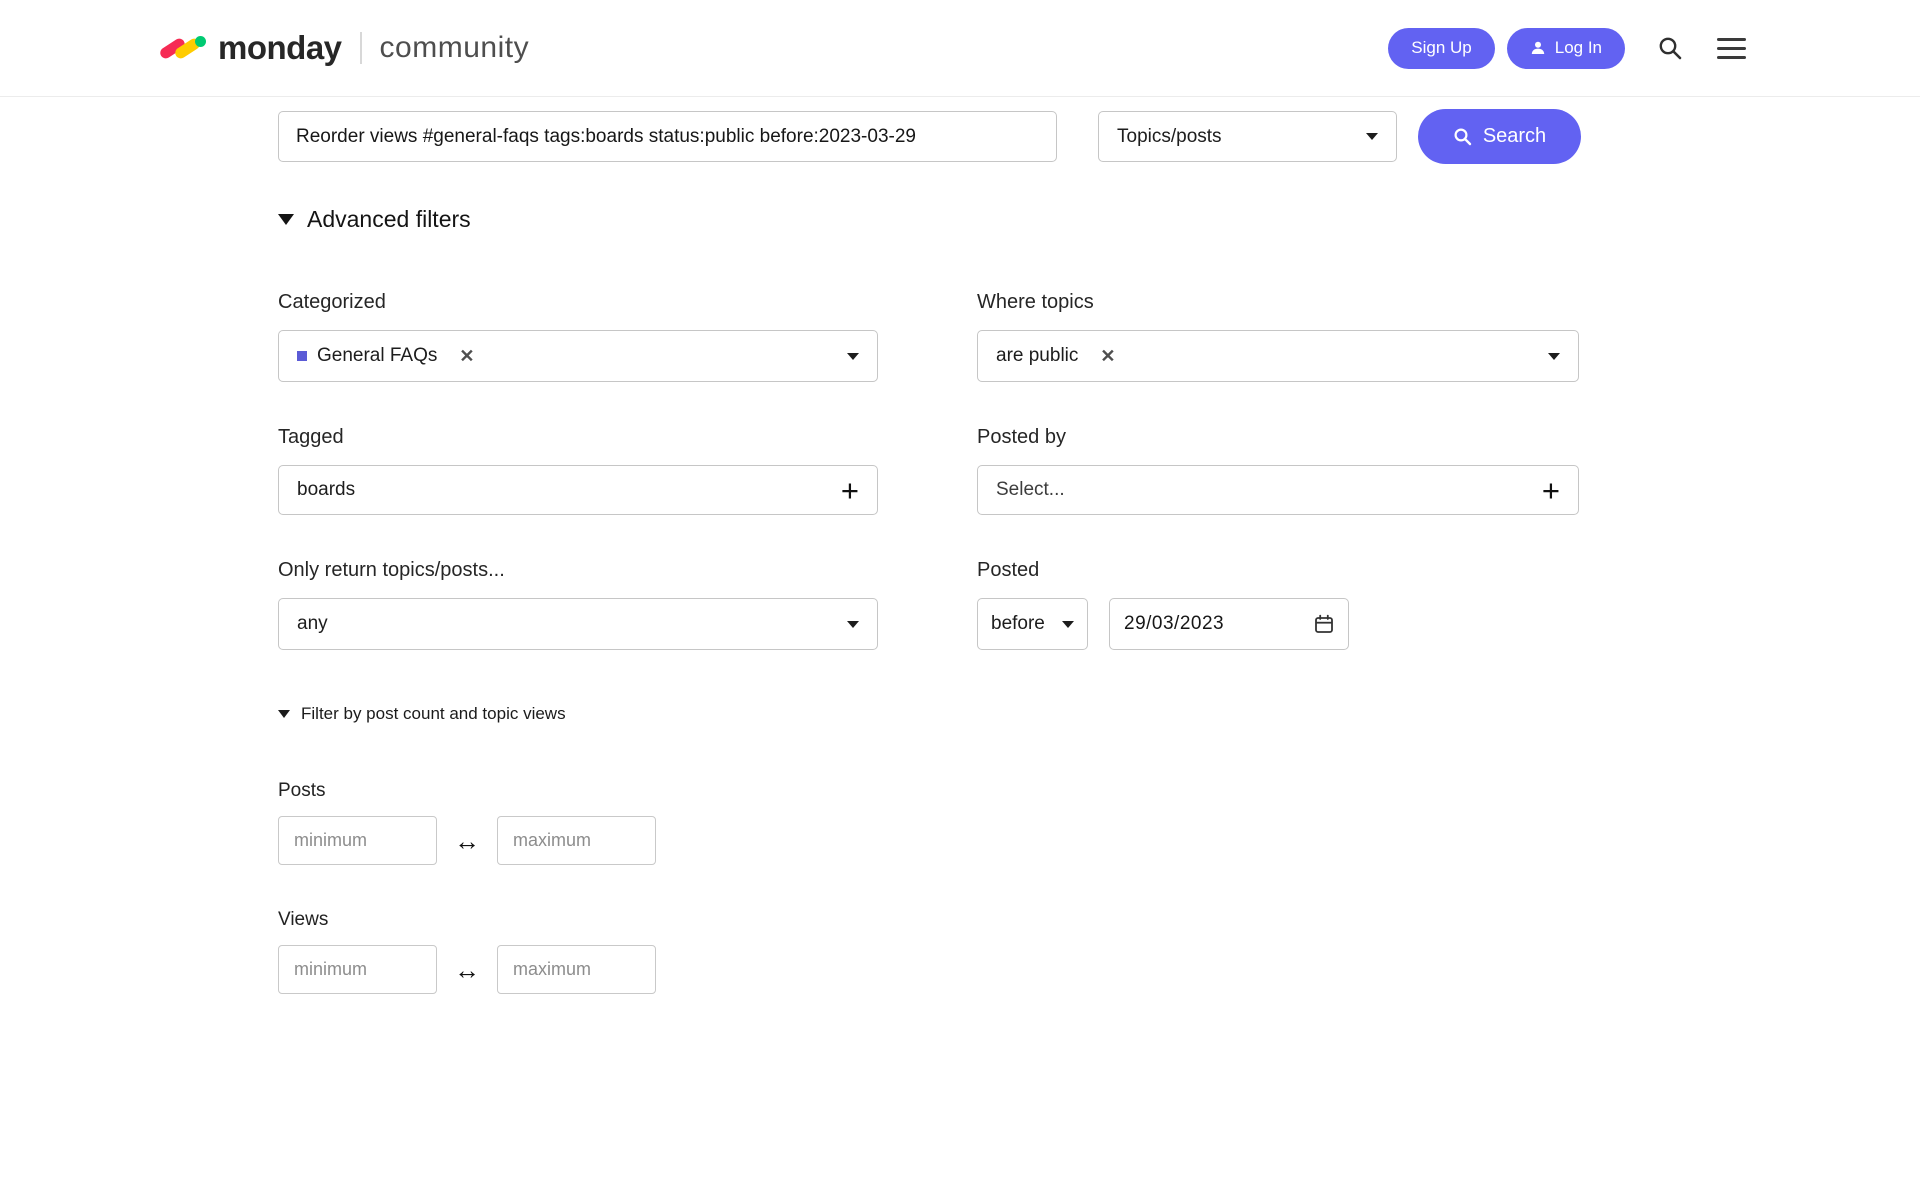 Image resolution: width=1920 pixels, height=1200 pixels. I want to click on menu-button, so click(1731, 48).